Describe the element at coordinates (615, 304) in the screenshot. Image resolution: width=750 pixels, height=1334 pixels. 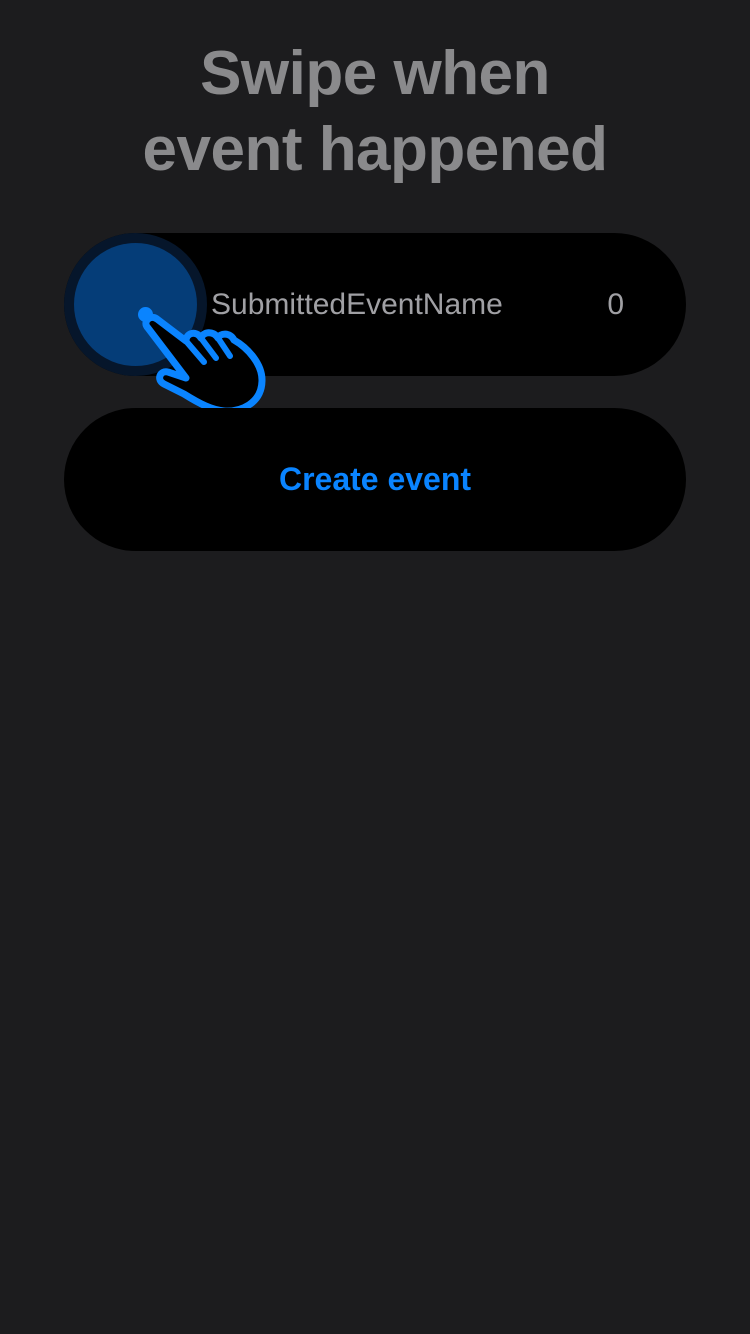
I see `event-count: 0` at that location.